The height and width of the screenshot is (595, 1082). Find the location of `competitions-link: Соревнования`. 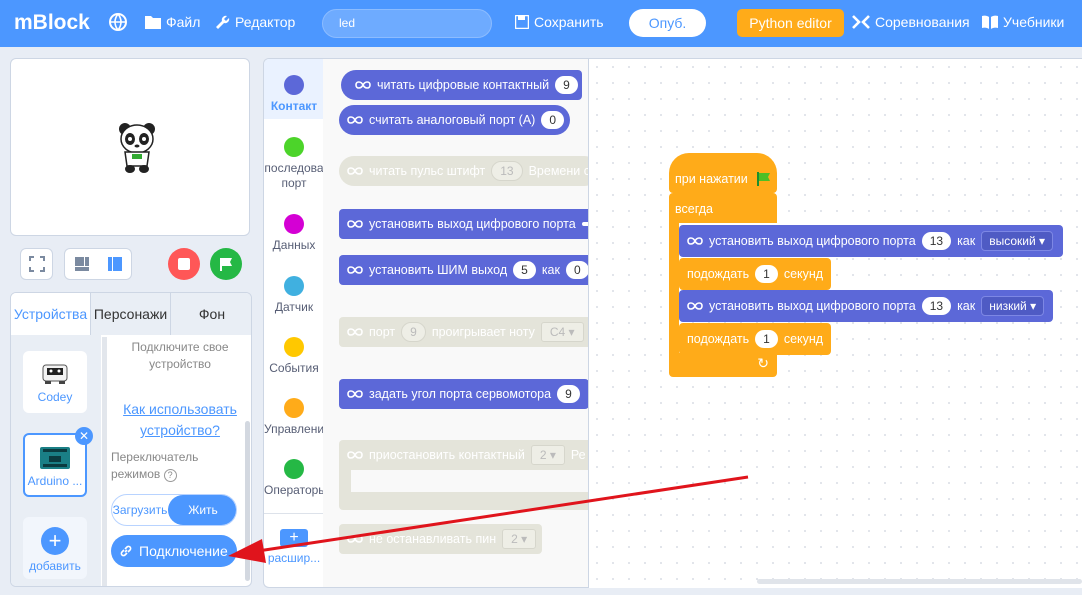

competitions-link: Соревнования is located at coordinates (911, 22).